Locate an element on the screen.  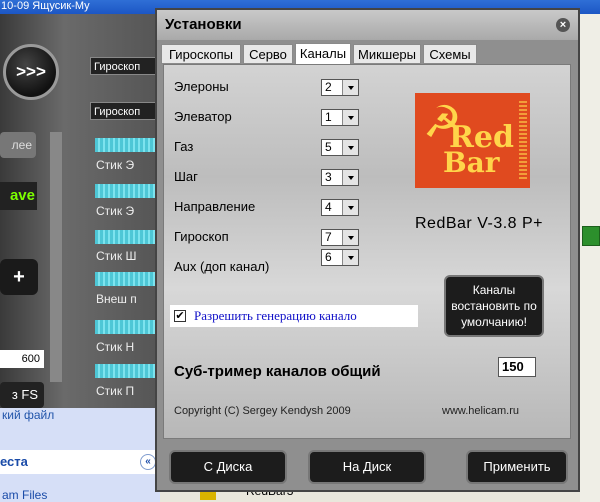
reset-channels-button: Каналы востановить по умолчанию! is located at coordinates (494, 306).